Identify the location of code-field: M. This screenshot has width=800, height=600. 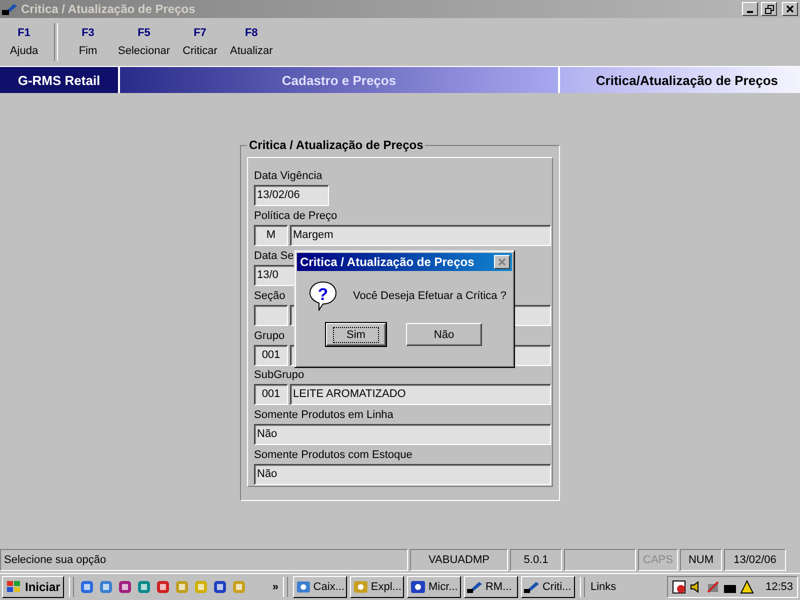
(271, 235).